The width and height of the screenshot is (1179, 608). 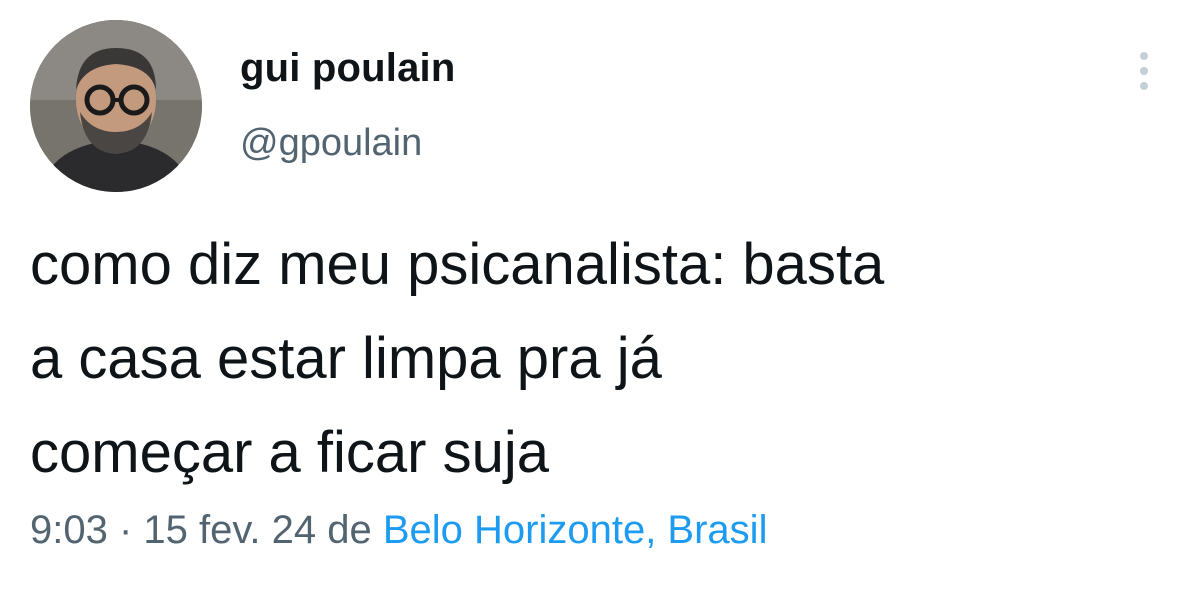 What do you see at coordinates (575, 530) in the screenshot?
I see `tweet-location-link: Belo Horizonte, Brasil` at bounding box center [575, 530].